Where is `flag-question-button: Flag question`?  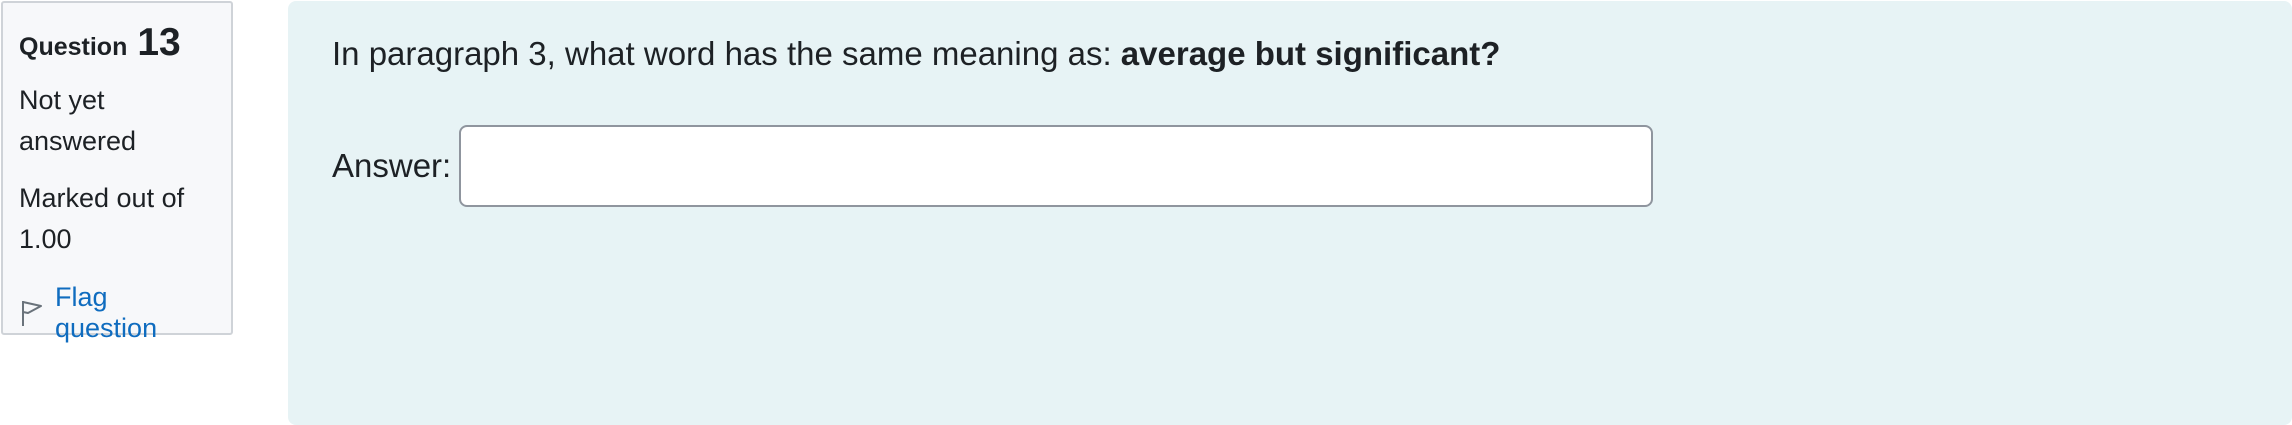 flag-question-button: Flag question is located at coordinates (117, 313).